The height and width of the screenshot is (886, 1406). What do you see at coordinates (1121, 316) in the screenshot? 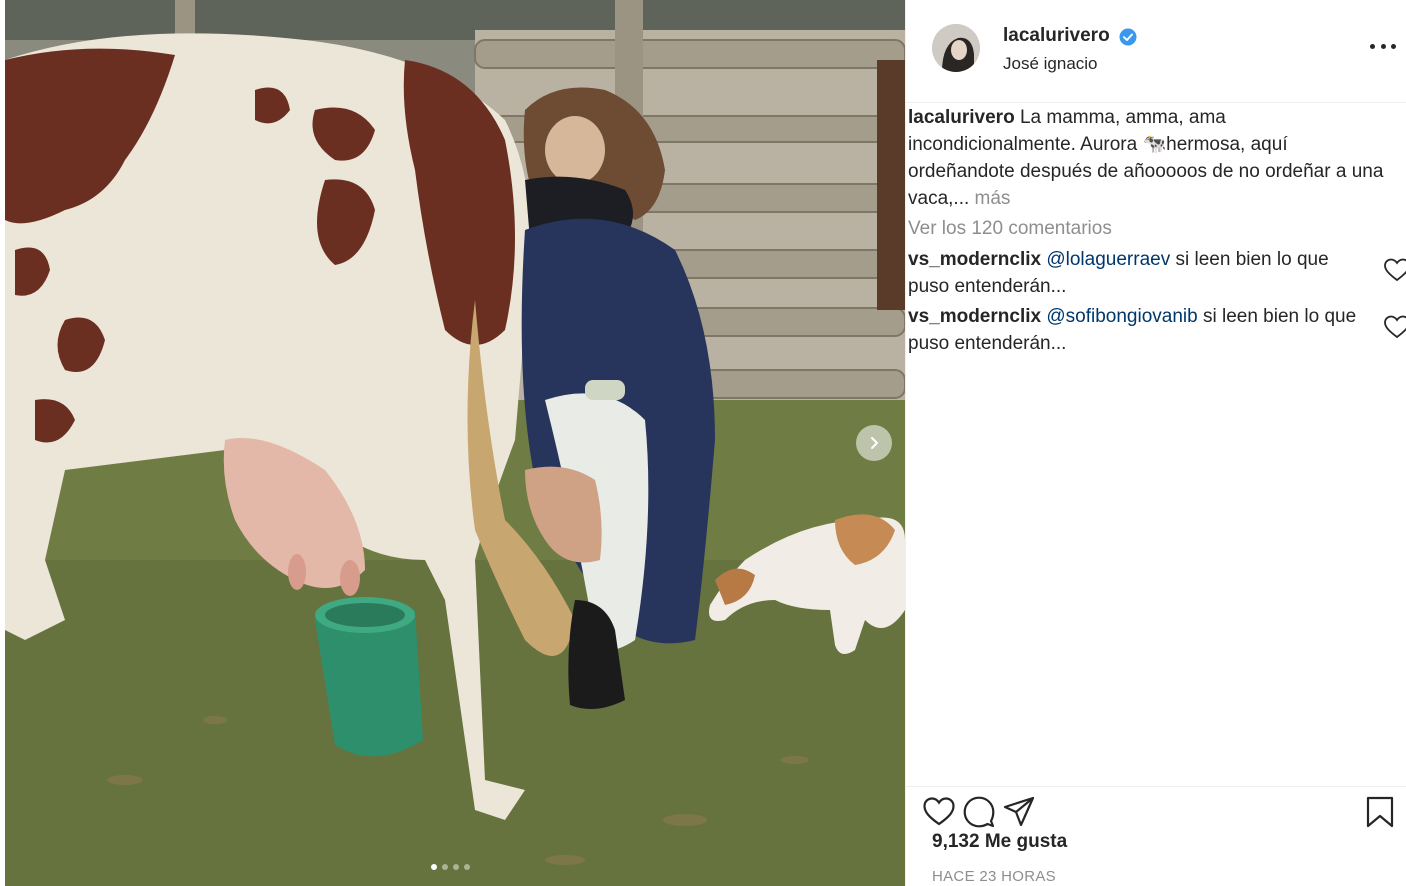
I see `comment-mention: @sofibongiovanib` at bounding box center [1121, 316].